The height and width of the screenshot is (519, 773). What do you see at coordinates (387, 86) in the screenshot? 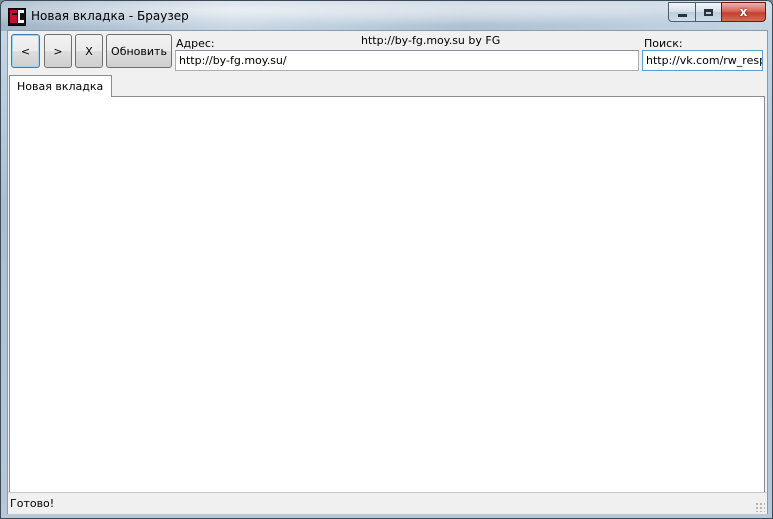
I see `tab-strip: Новая вкладка` at bounding box center [387, 86].